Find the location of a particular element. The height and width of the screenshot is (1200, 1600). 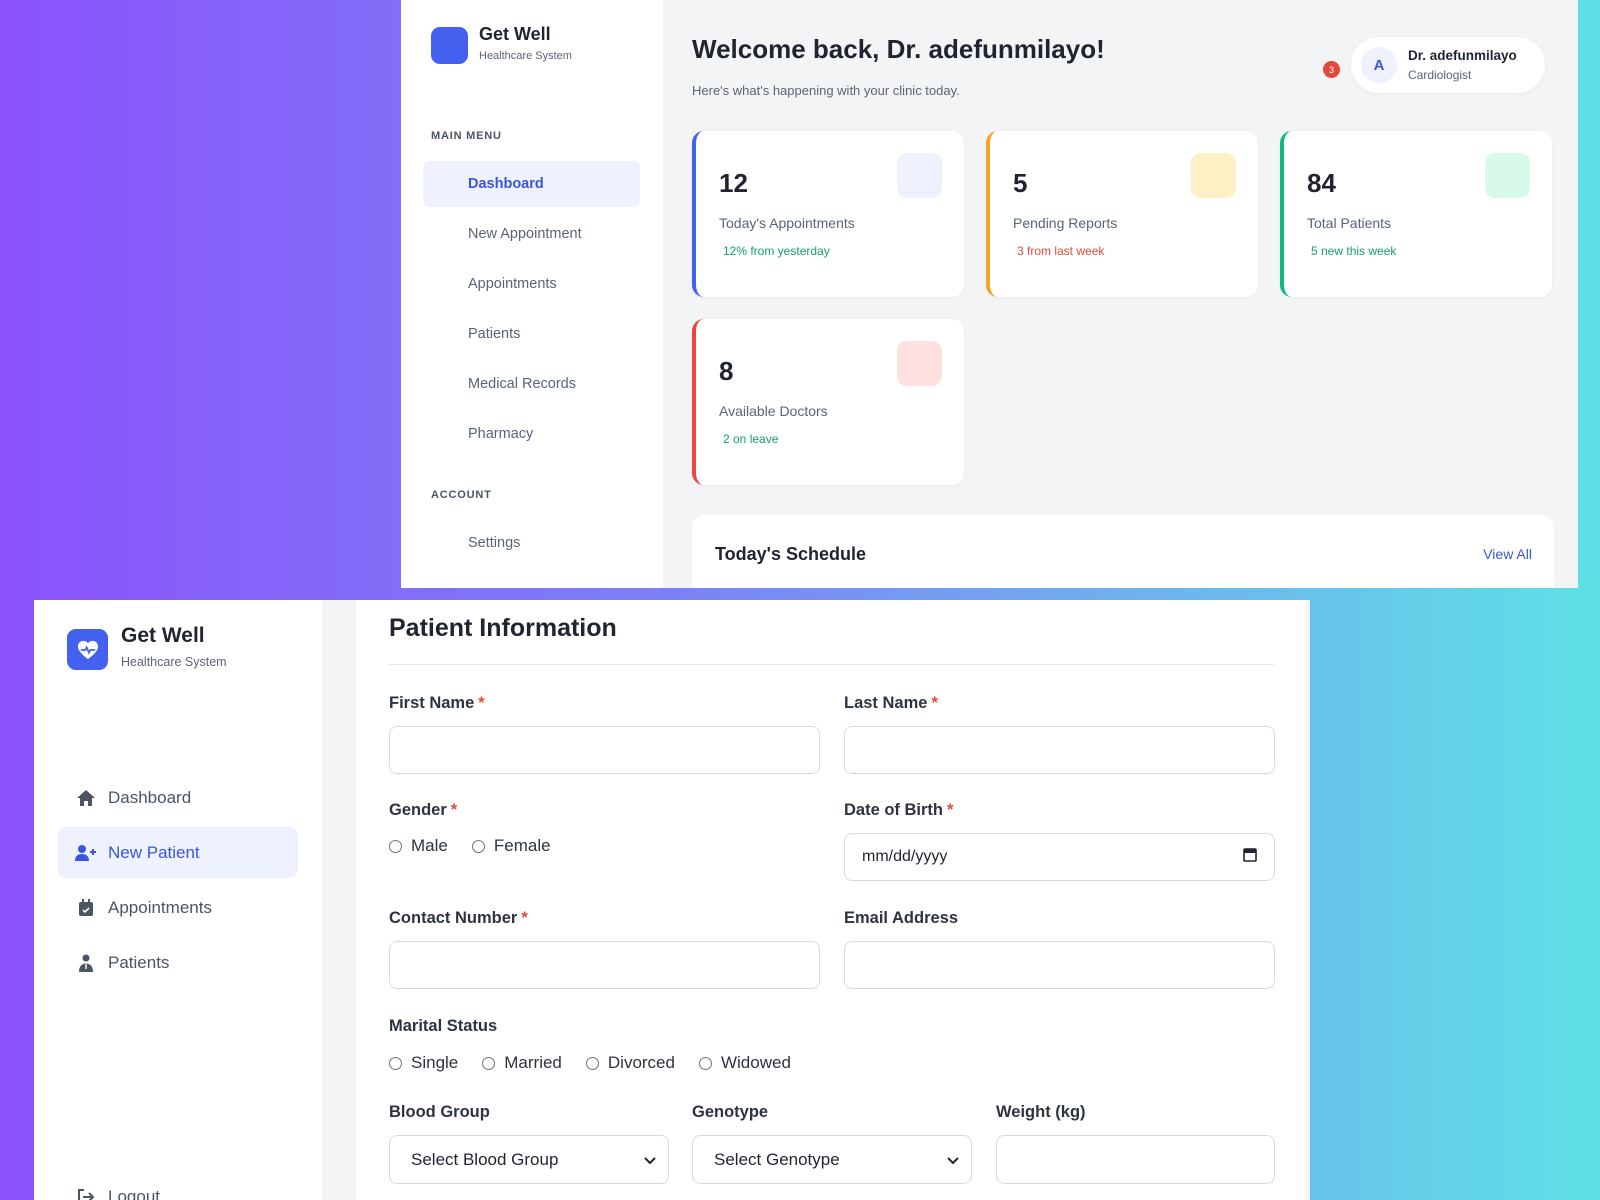

marital-married-option: Married is located at coordinates (522, 1063).